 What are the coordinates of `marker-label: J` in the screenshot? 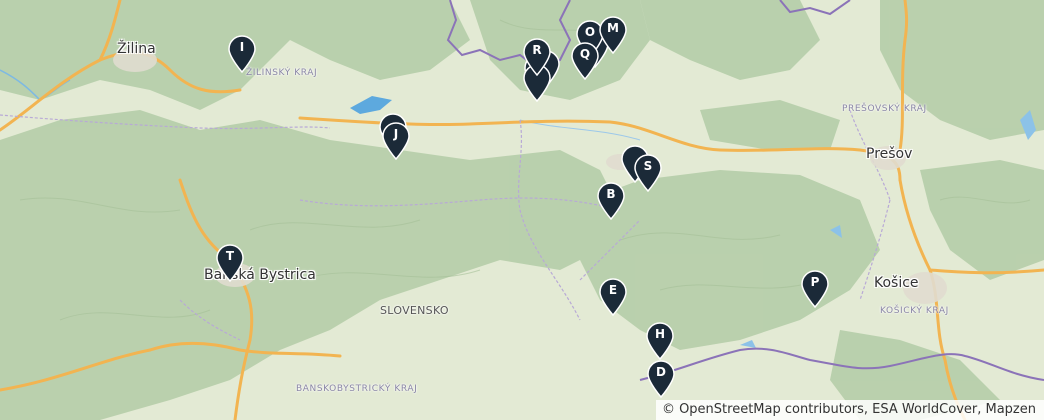 It's located at (396, 134).